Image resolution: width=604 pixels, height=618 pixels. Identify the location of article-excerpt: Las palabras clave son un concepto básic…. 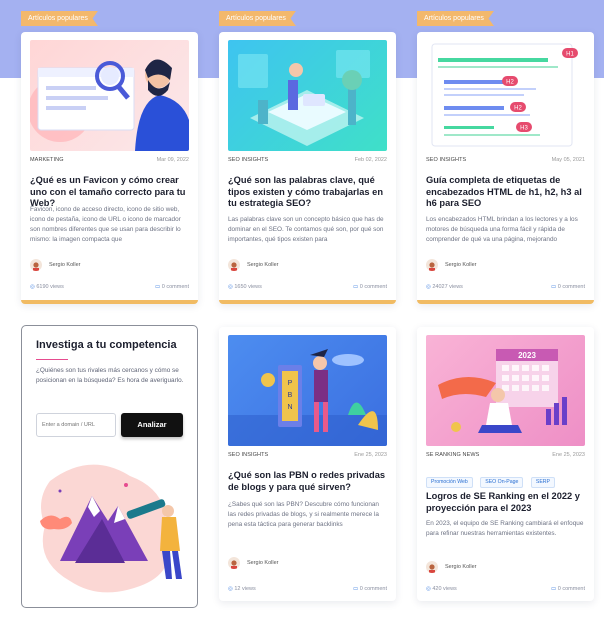
(306, 229).